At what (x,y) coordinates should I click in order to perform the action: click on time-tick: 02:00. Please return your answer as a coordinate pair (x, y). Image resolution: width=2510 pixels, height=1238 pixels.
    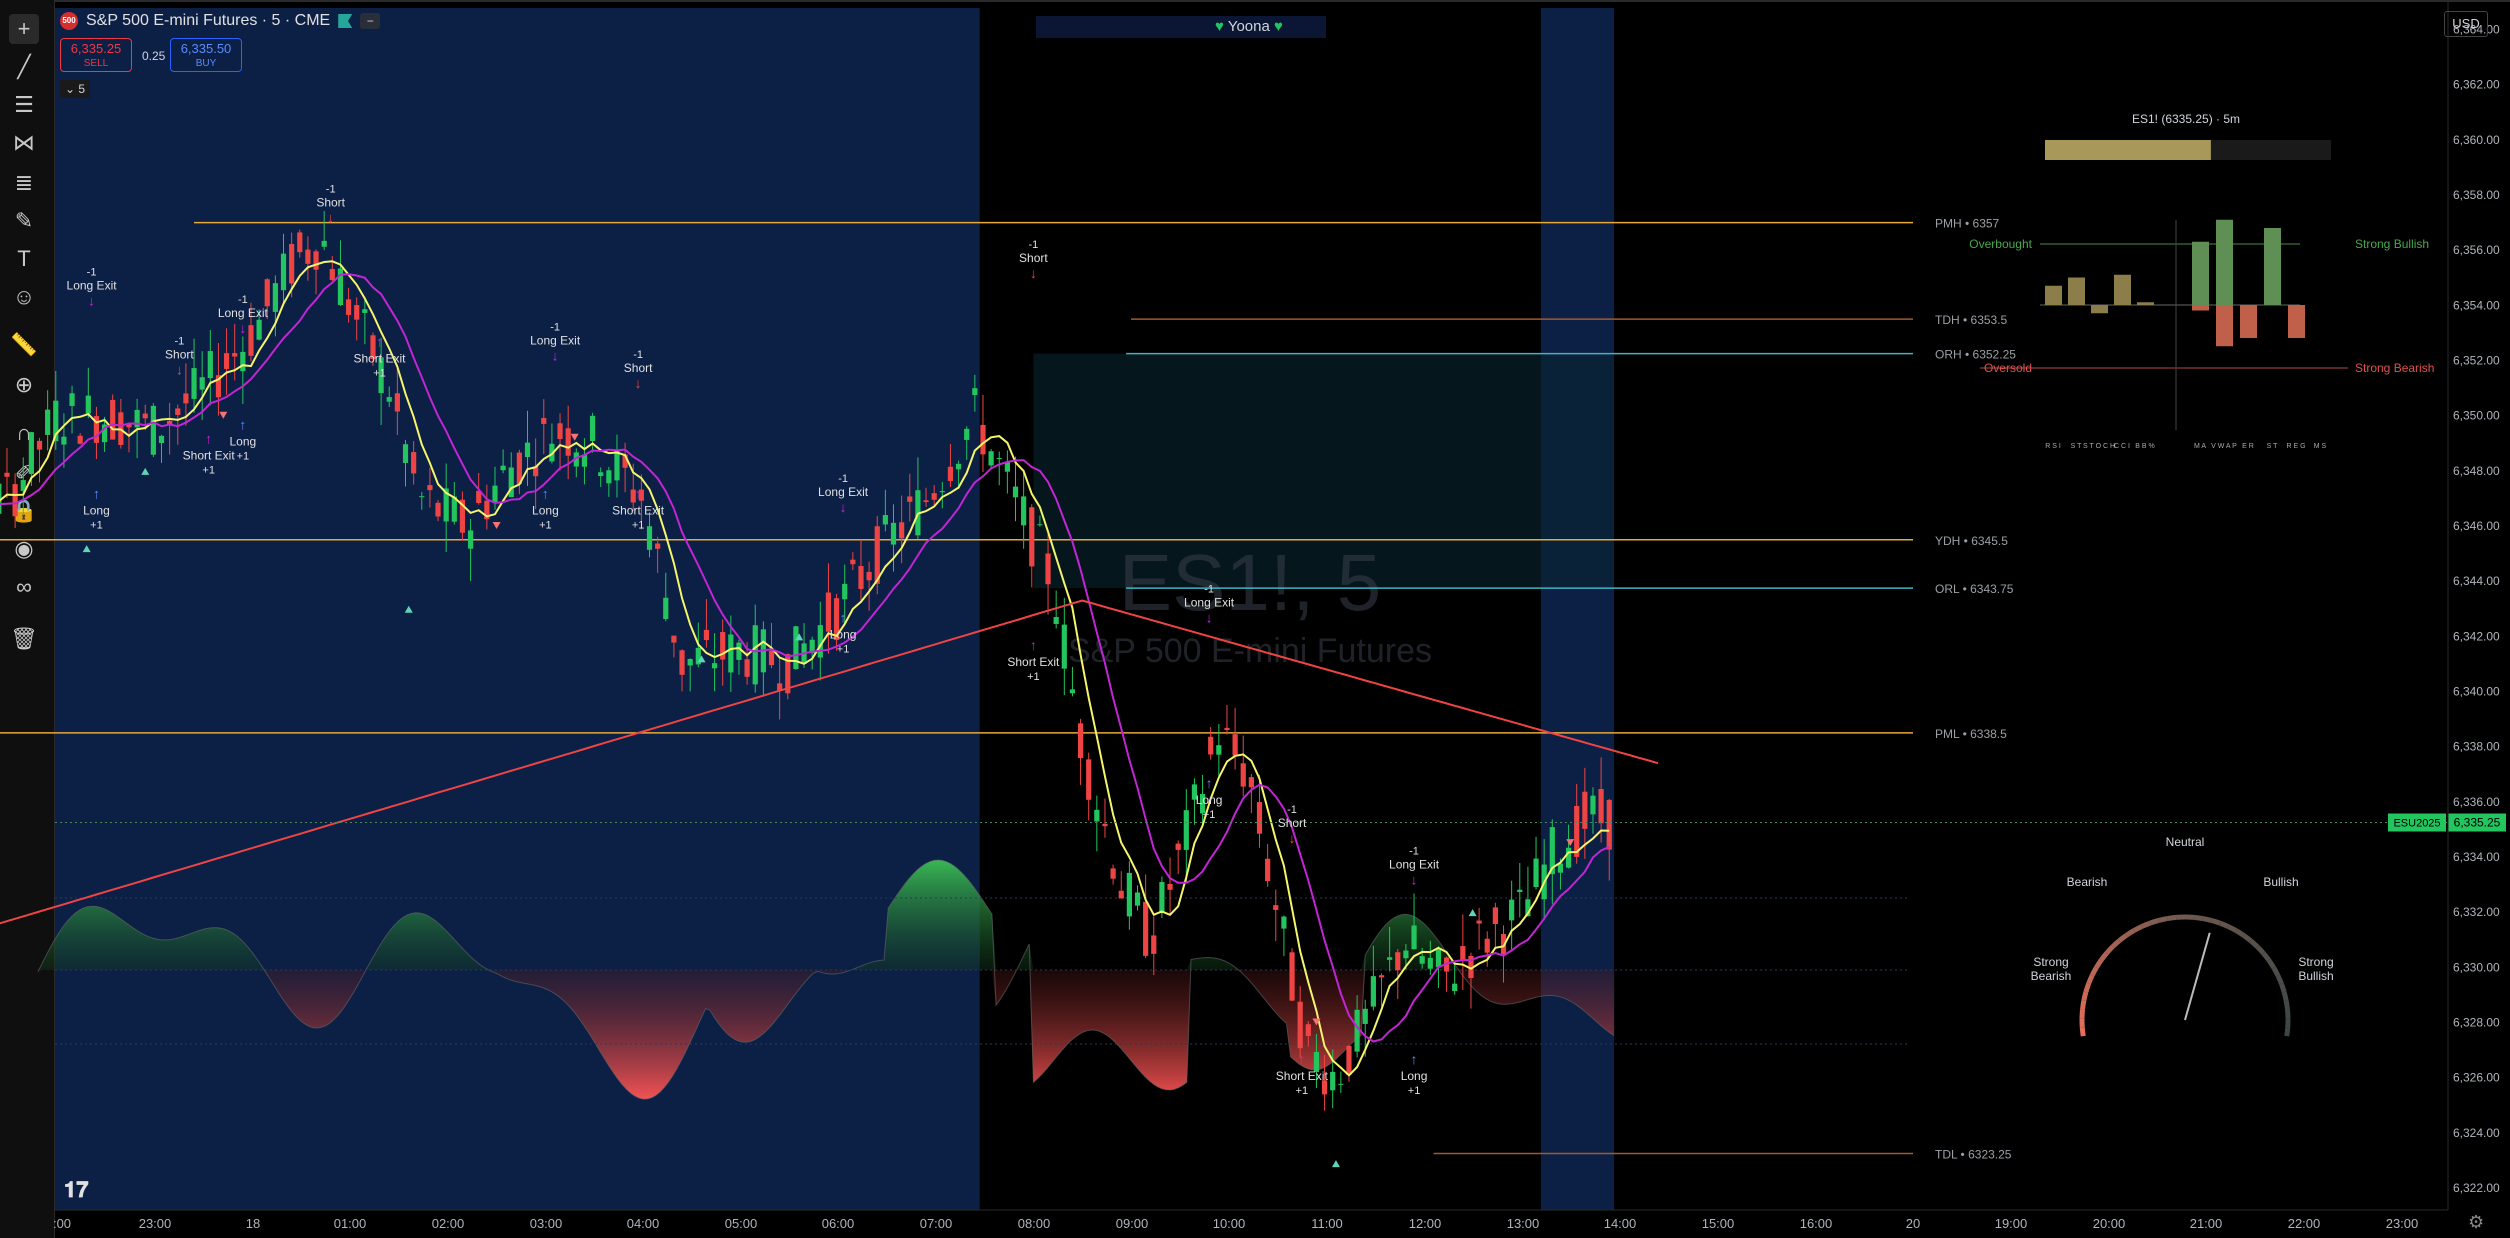
    Looking at the image, I should click on (448, 1223).